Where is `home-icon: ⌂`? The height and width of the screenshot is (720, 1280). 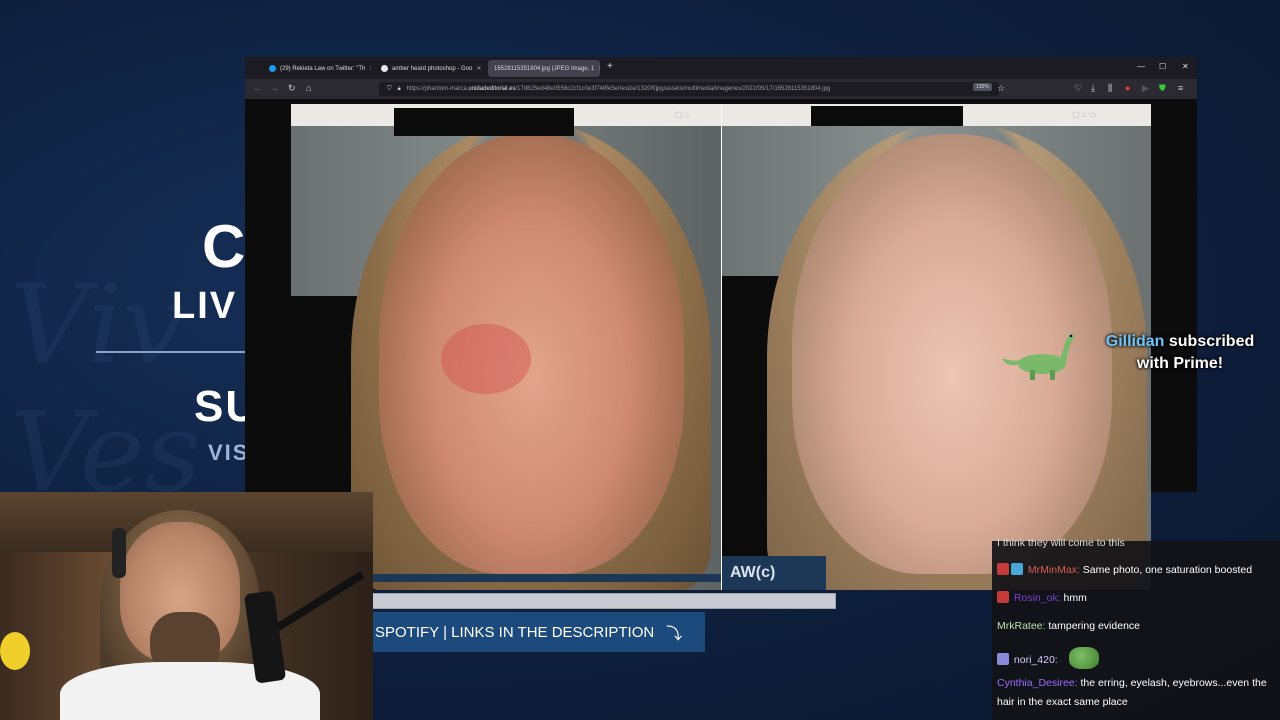 home-icon: ⌂ is located at coordinates (308, 88).